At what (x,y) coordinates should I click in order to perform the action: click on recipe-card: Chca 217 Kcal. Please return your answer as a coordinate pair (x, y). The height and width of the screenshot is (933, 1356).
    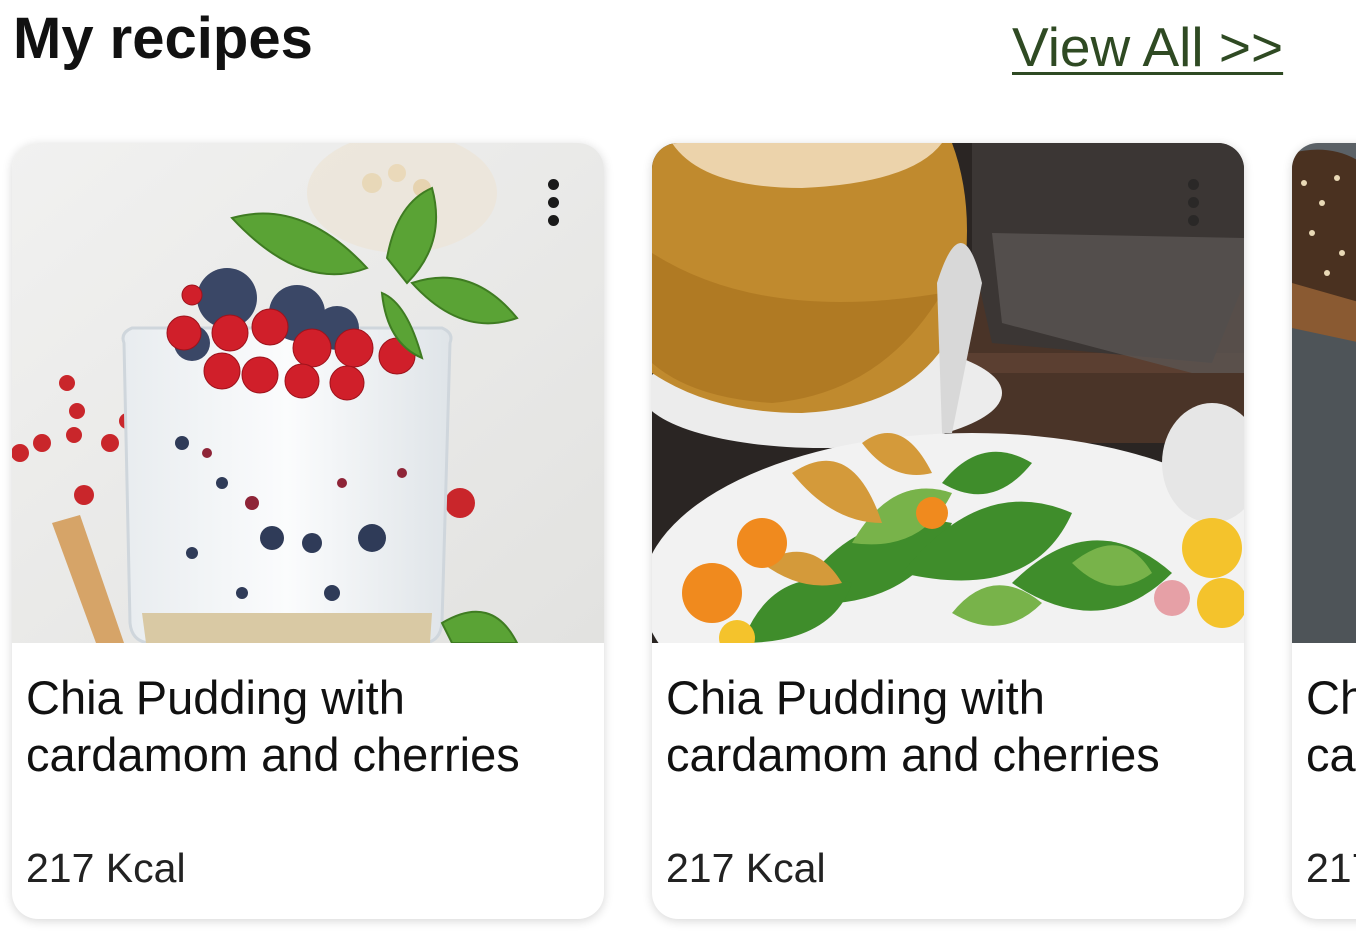
    Looking at the image, I should click on (1324, 531).